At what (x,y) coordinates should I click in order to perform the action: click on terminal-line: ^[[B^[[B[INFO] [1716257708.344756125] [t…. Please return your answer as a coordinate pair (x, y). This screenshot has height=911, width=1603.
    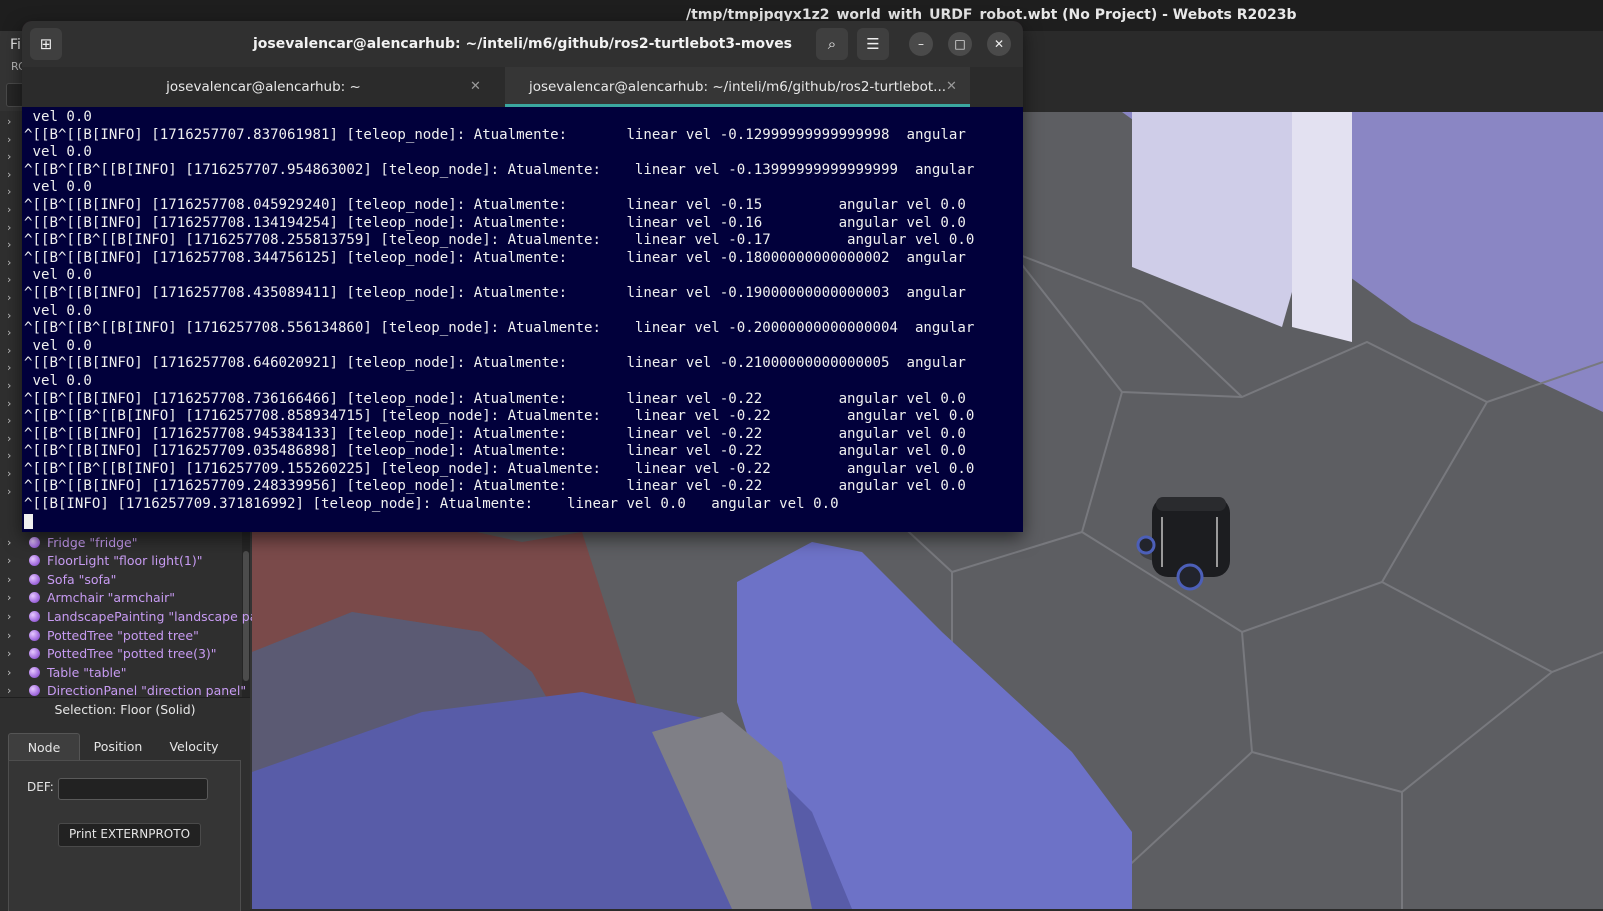
    Looking at the image, I should click on (495, 257).